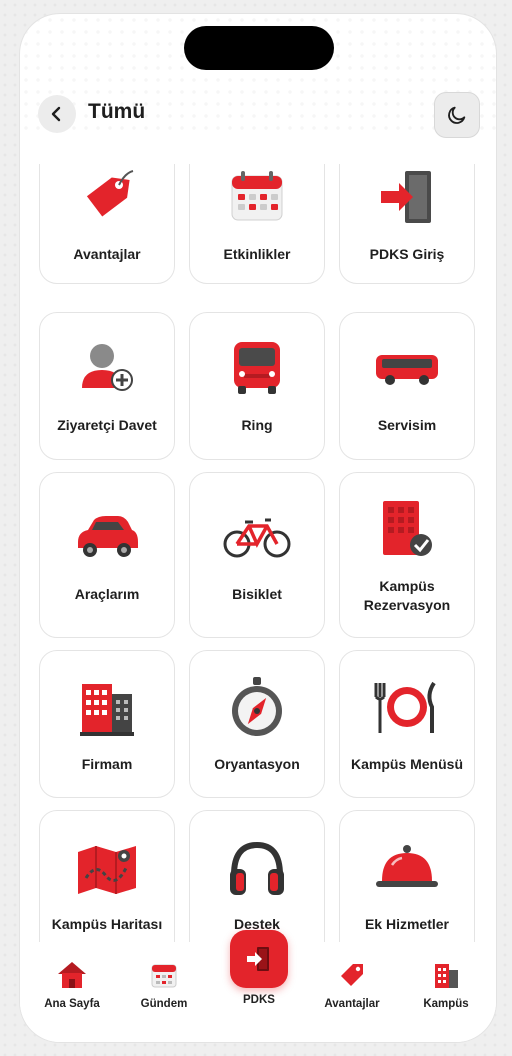 This screenshot has height=1056, width=512. Describe the element at coordinates (446, 1004) in the screenshot. I see `nav-campus-label: Kampüs` at that location.